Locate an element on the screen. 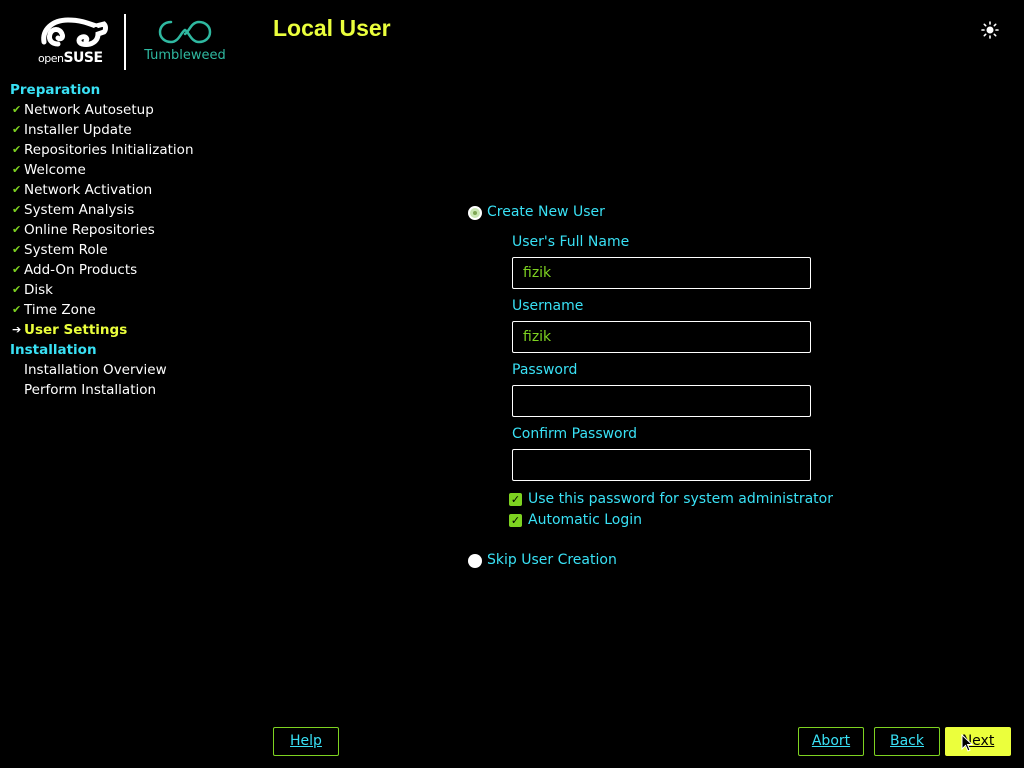  admin-password-checkbox: ✓ is located at coordinates (515, 499).